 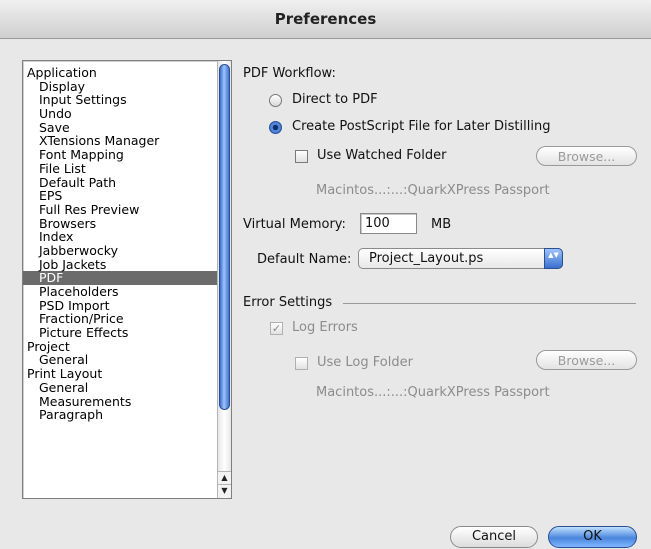 I want to click on category-item-project: Project, so click(x=121, y=347).